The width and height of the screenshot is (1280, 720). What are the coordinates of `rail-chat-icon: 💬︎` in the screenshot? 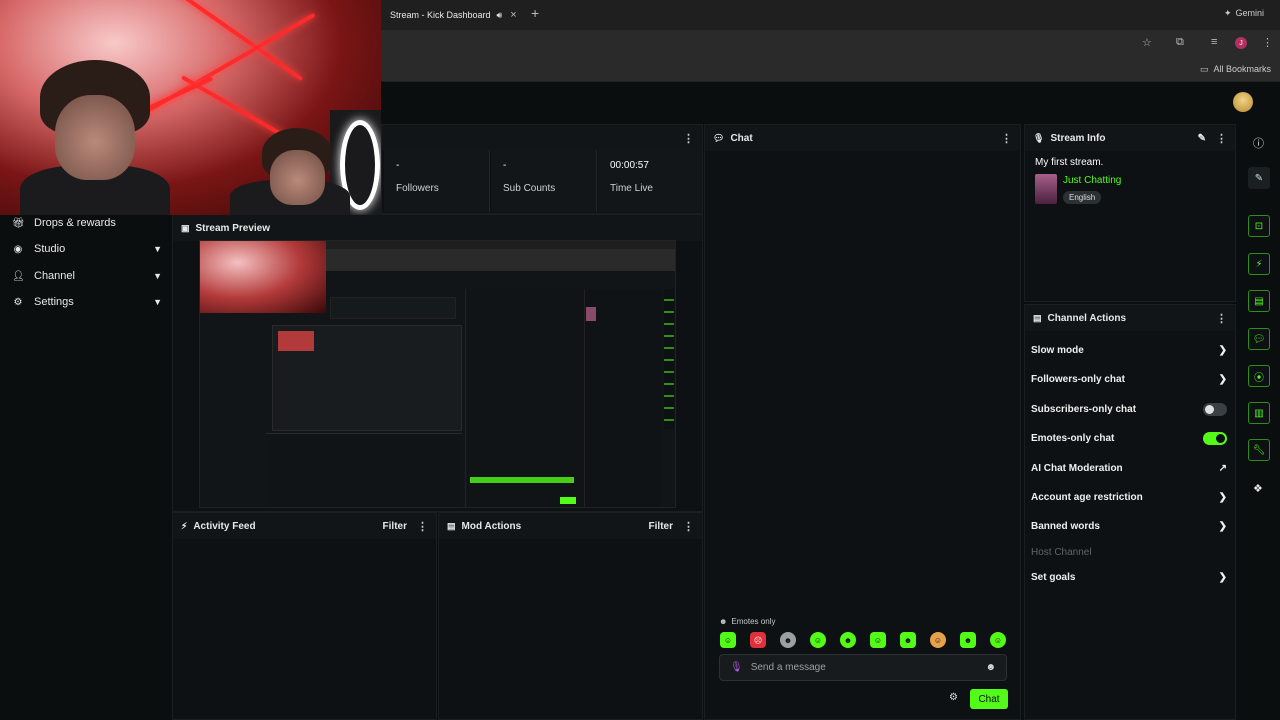 It's located at (1259, 339).